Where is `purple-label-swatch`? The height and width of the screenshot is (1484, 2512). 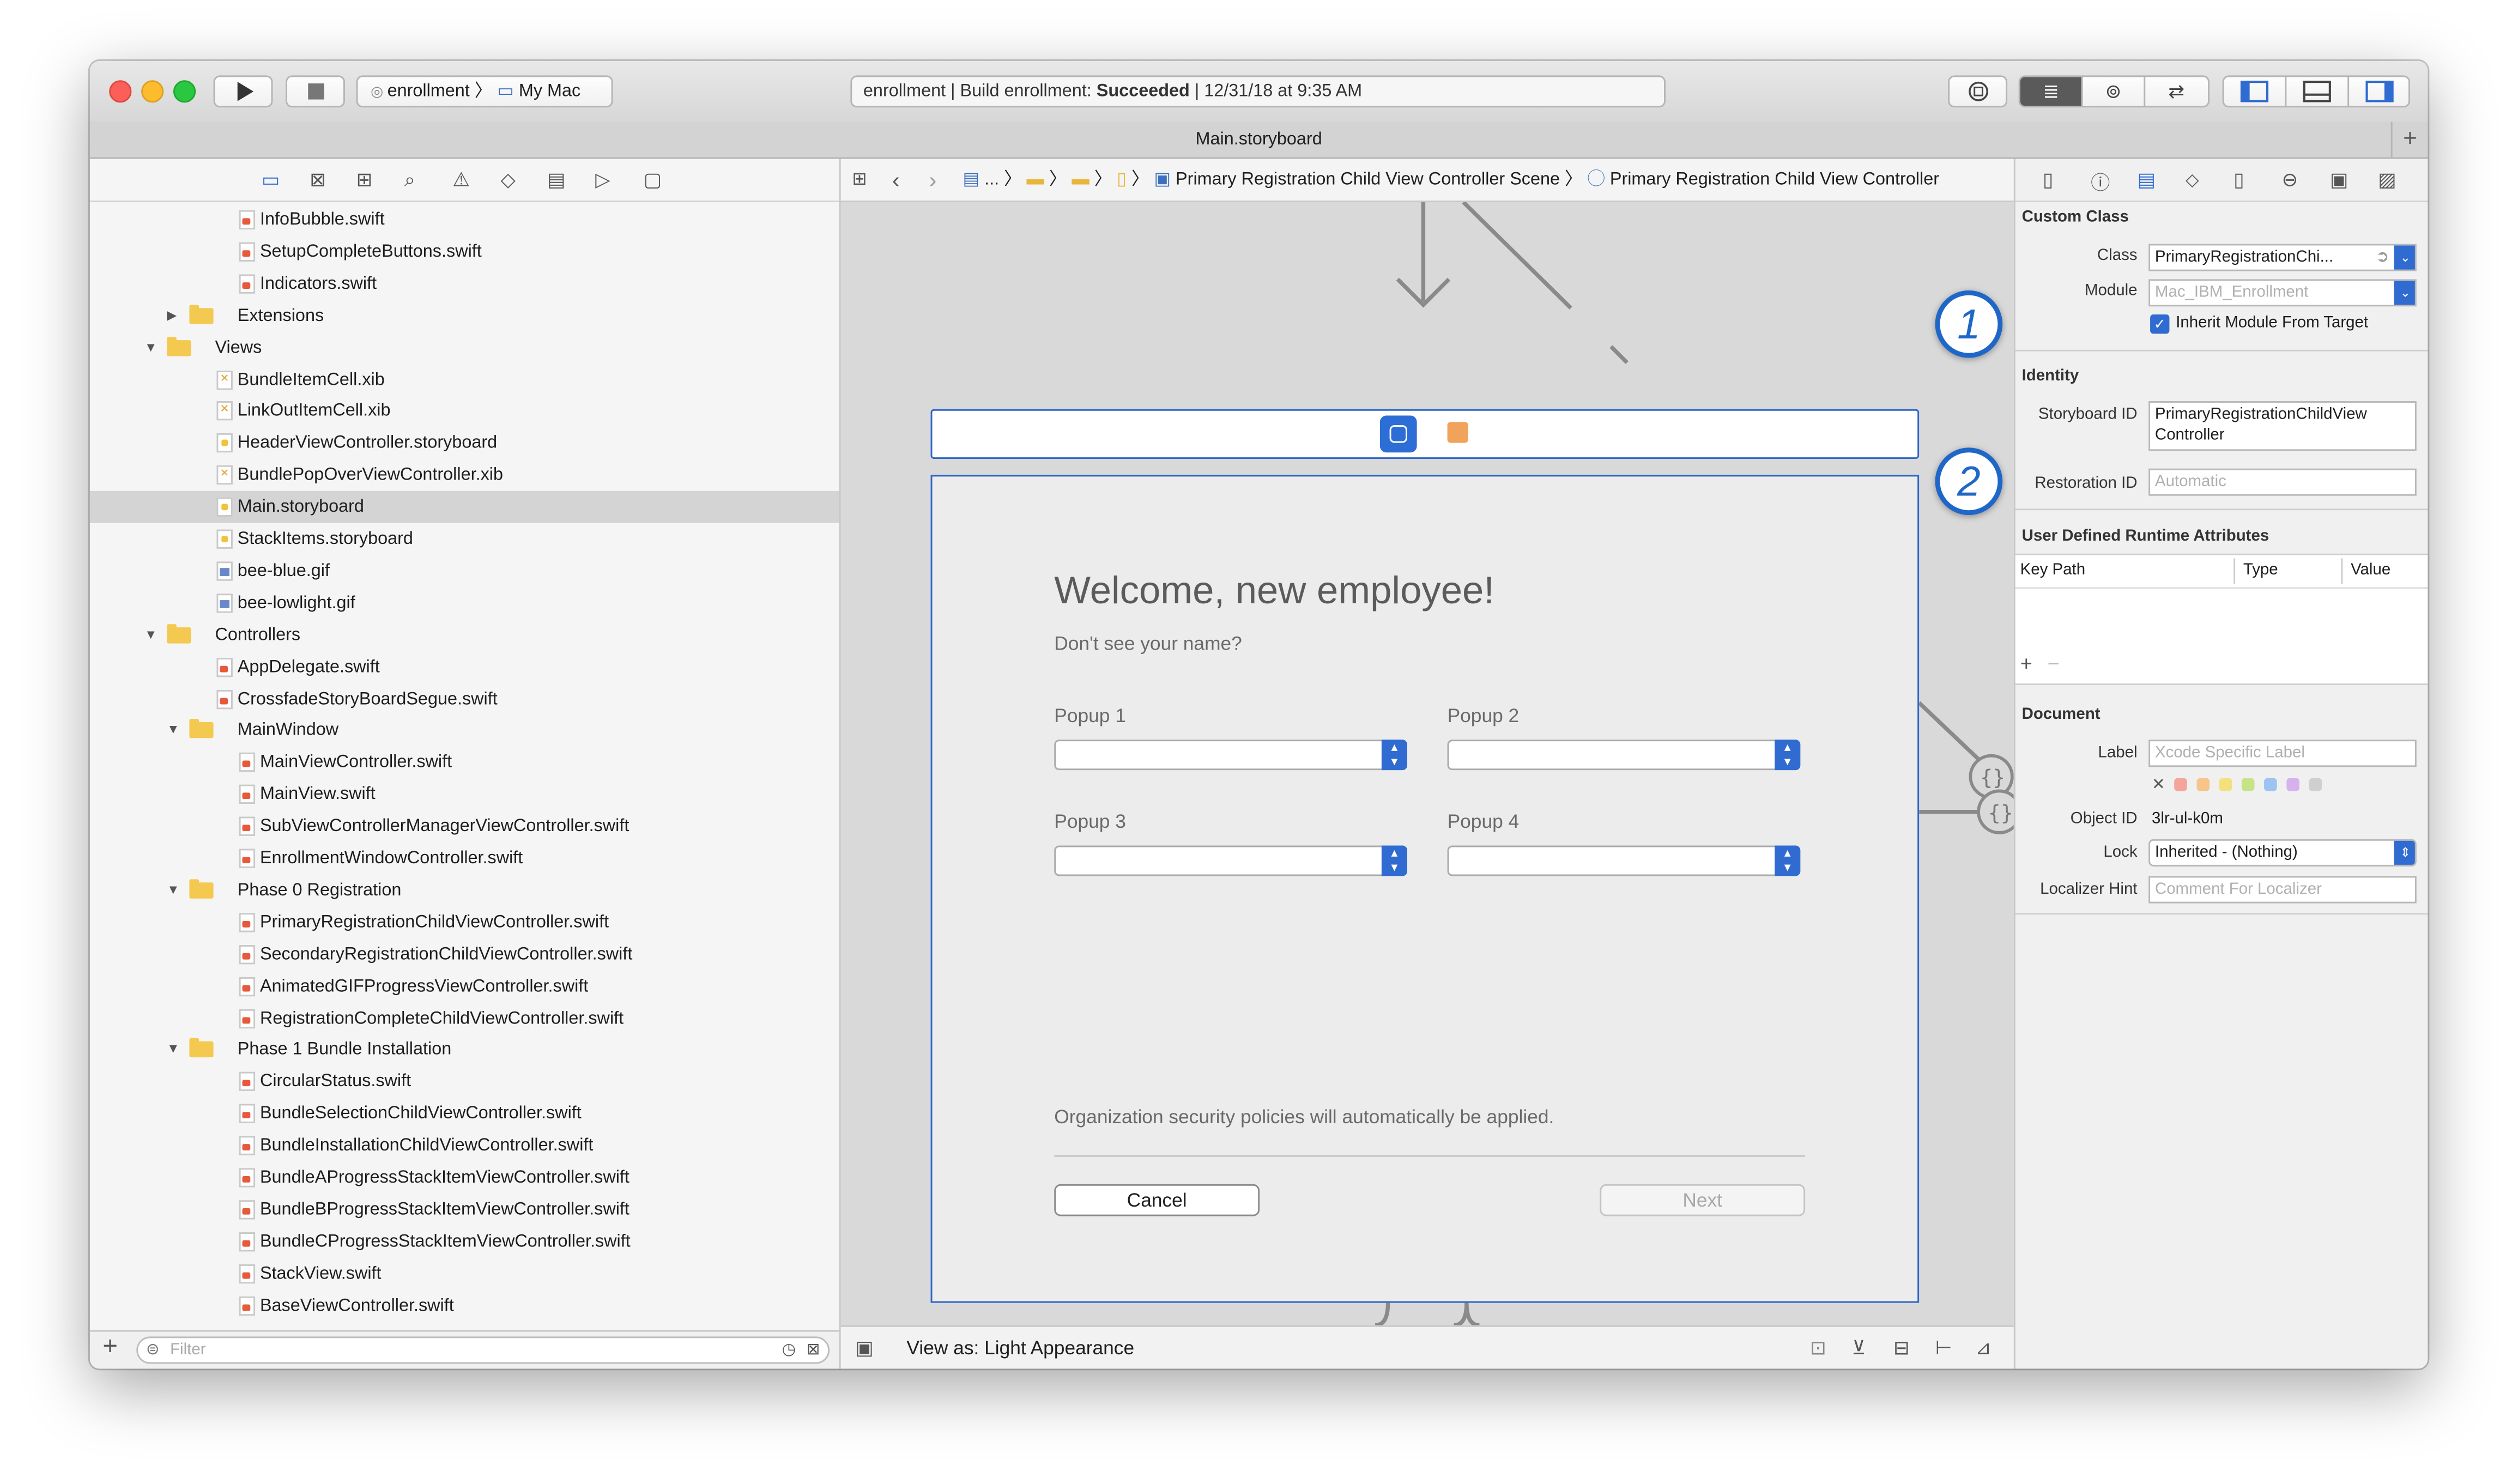 purple-label-swatch is located at coordinates (2294, 784).